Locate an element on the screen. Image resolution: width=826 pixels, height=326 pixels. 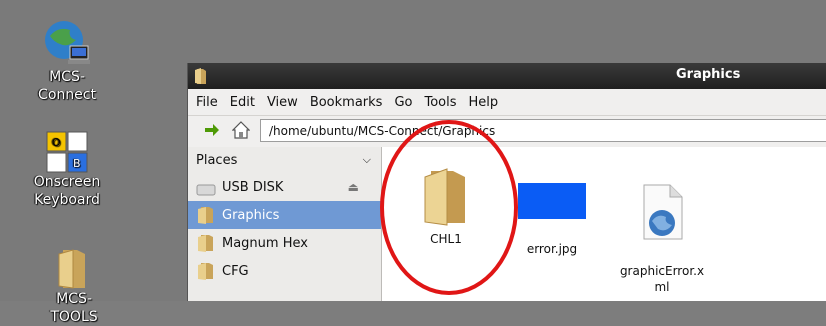
menu-edit: Edit is located at coordinates (242, 102).